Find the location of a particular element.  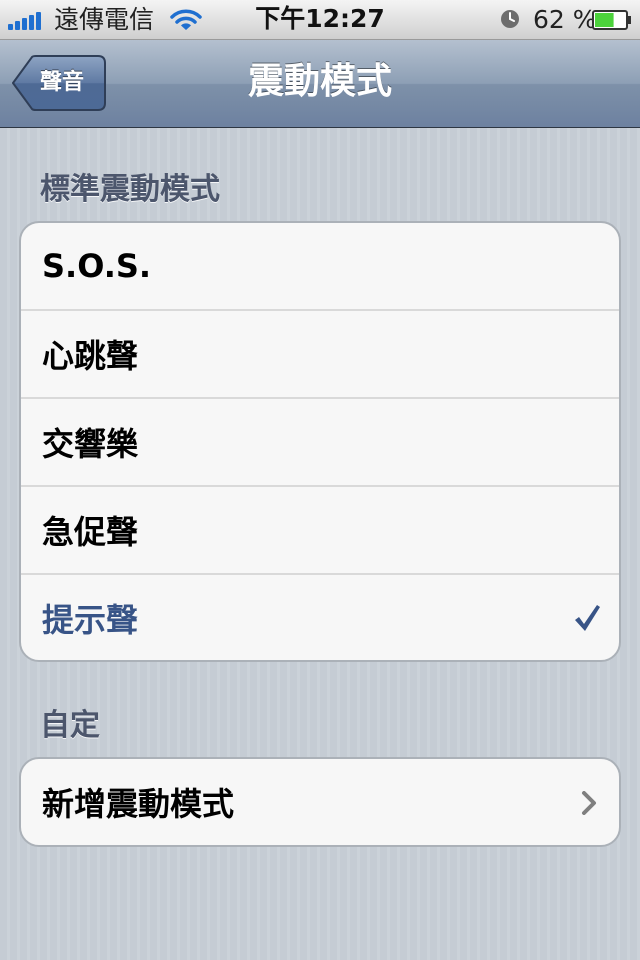

navigation-bar: 聲音 震動模式 is located at coordinates (320, 84).